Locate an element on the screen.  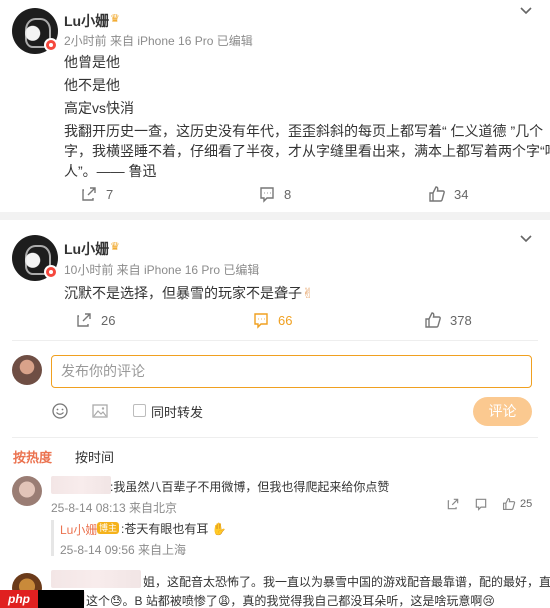
like-button: 34 is located at coordinates (448, 194).